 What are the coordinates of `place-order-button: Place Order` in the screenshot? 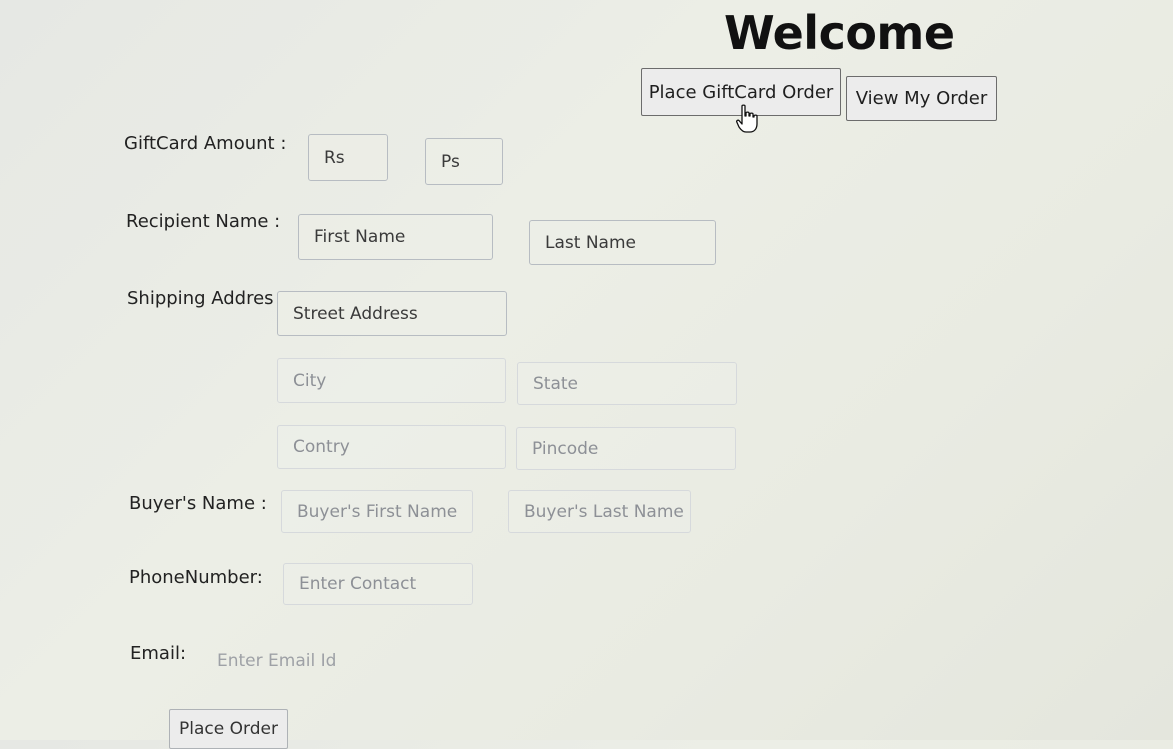 It's located at (228, 729).